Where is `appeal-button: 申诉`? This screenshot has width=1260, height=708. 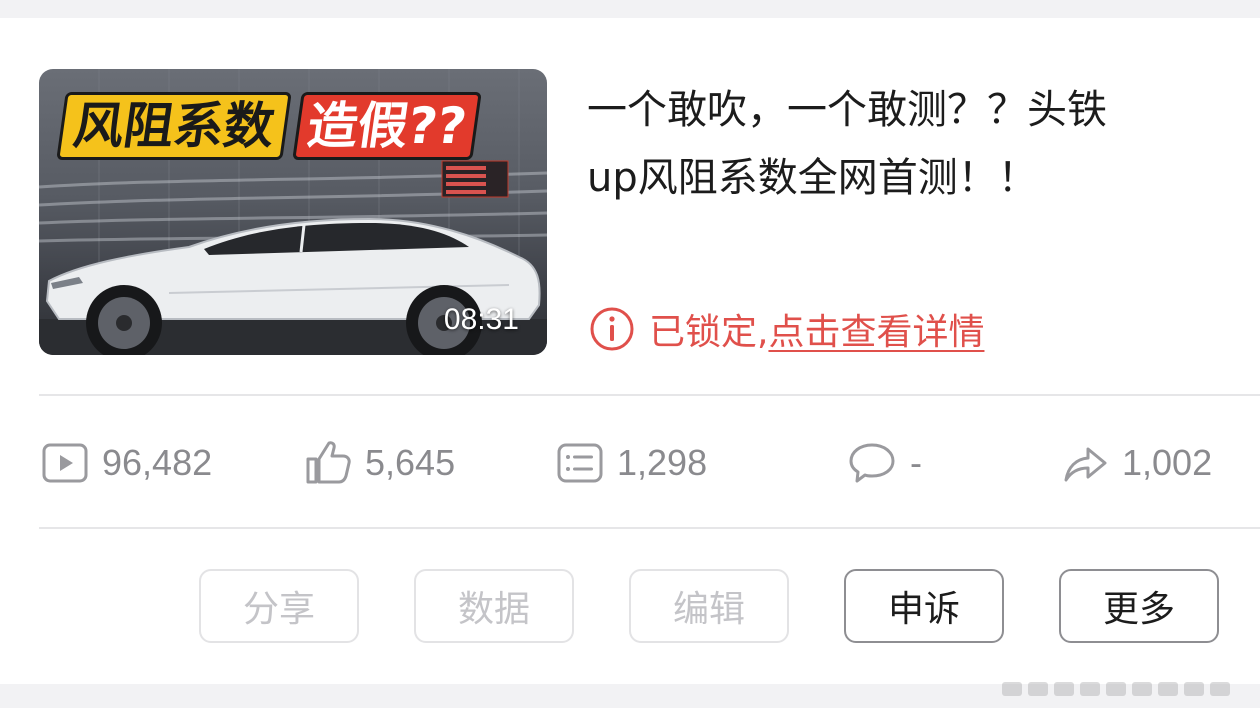 appeal-button: 申诉 is located at coordinates (924, 606).